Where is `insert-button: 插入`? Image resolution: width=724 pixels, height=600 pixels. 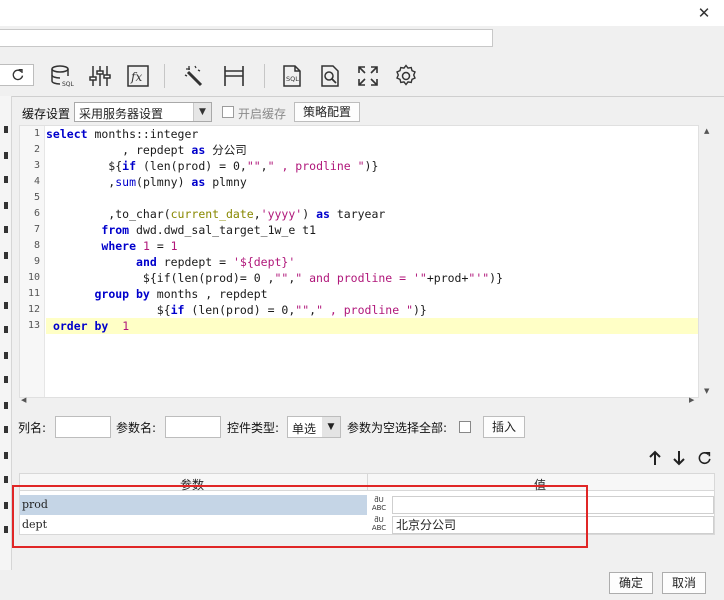
insert-button: 插入 is located at coordinates (504, 427).